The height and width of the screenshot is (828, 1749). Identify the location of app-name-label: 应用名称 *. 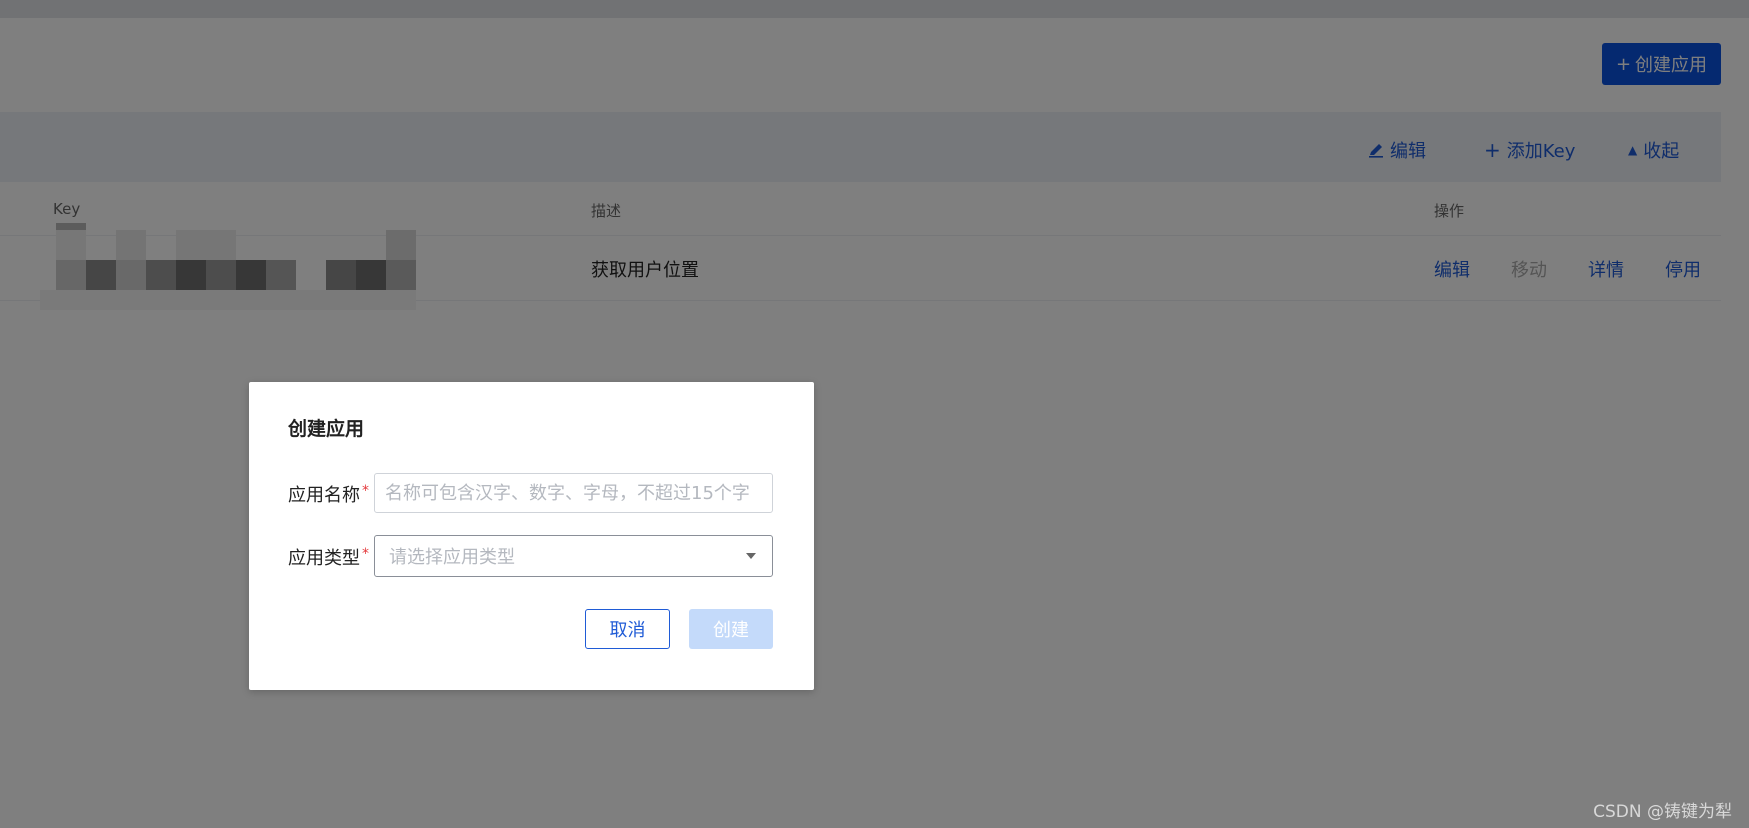
(328, 494).